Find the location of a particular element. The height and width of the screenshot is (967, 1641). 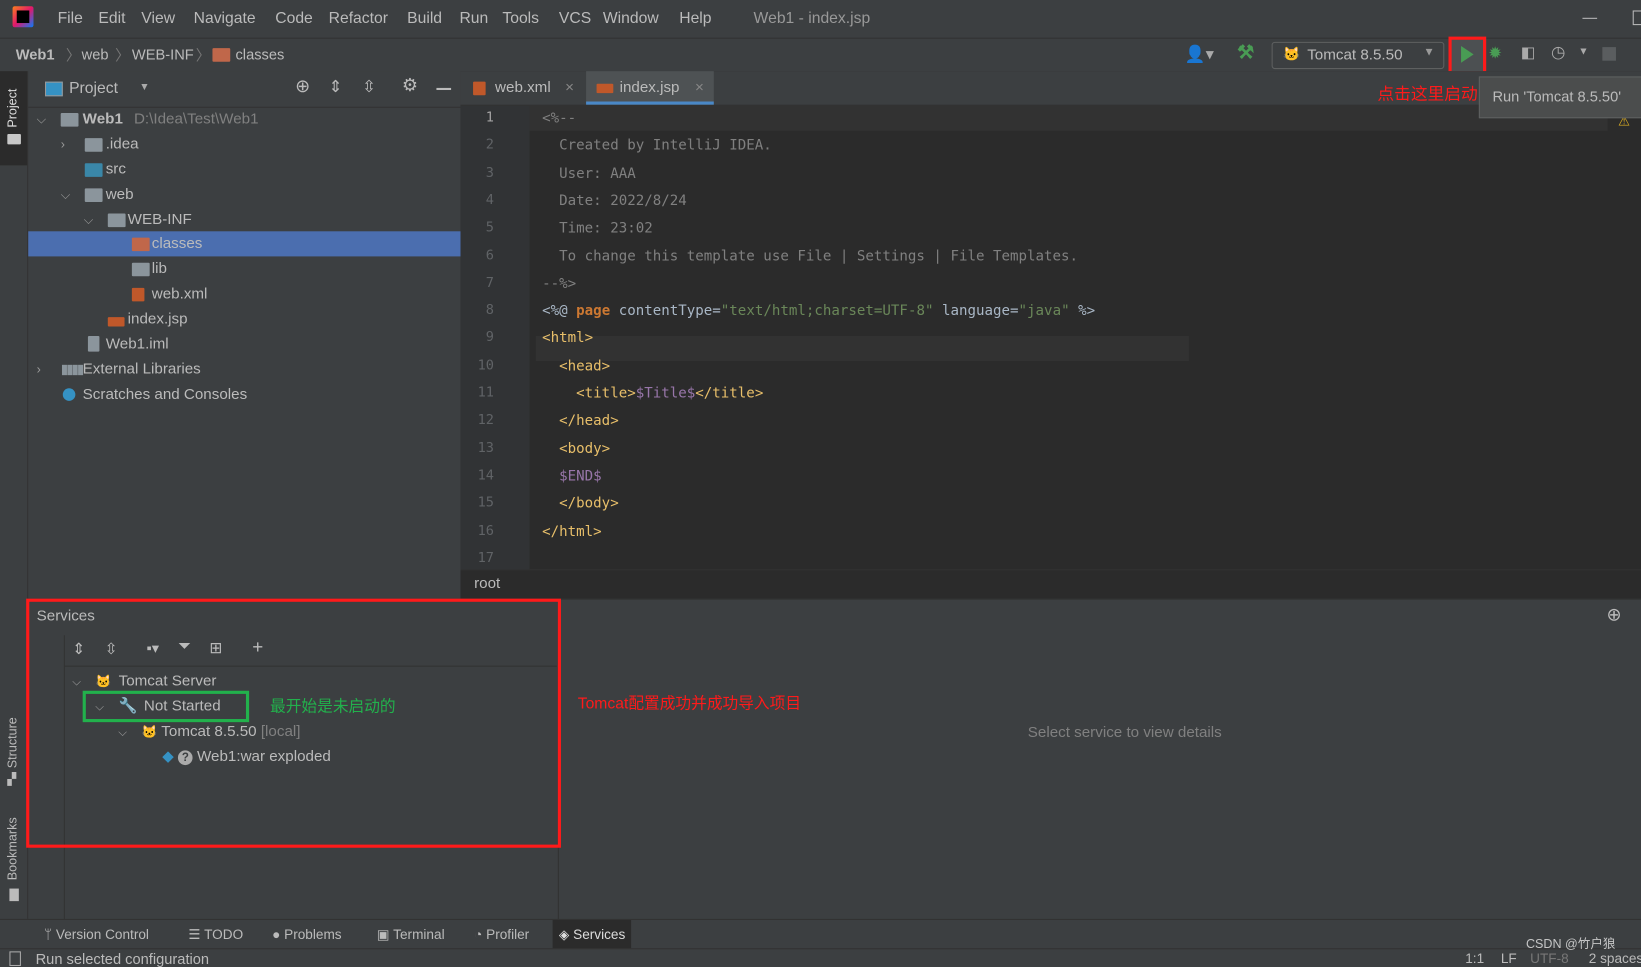

intellij-logo-icon is located at coordinates (23, 17).